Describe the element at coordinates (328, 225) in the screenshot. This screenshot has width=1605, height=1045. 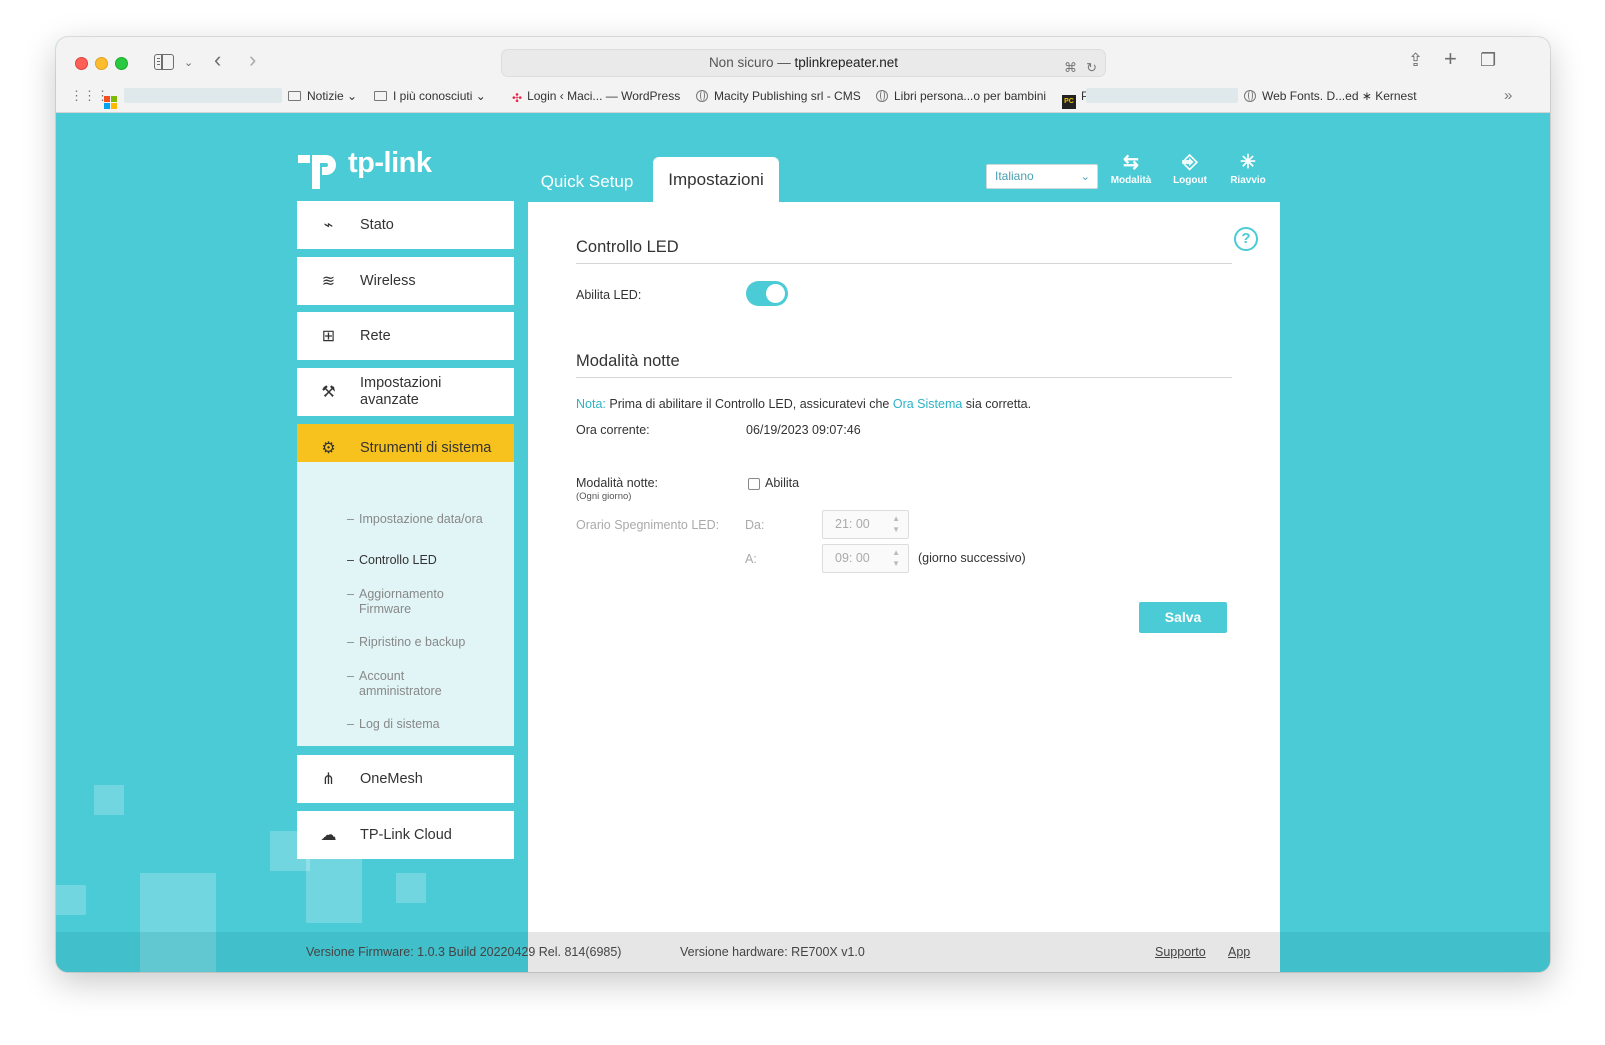
I see `pulse-icon: ⌁` at that location.